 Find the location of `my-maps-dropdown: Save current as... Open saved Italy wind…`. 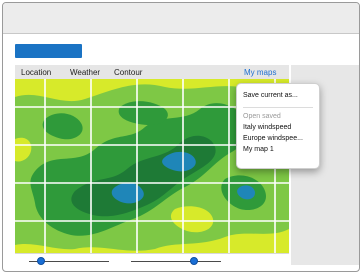

my-maps-dropdown: Save current as... Open saved Italy wind… is located at coordinates (278, 126).